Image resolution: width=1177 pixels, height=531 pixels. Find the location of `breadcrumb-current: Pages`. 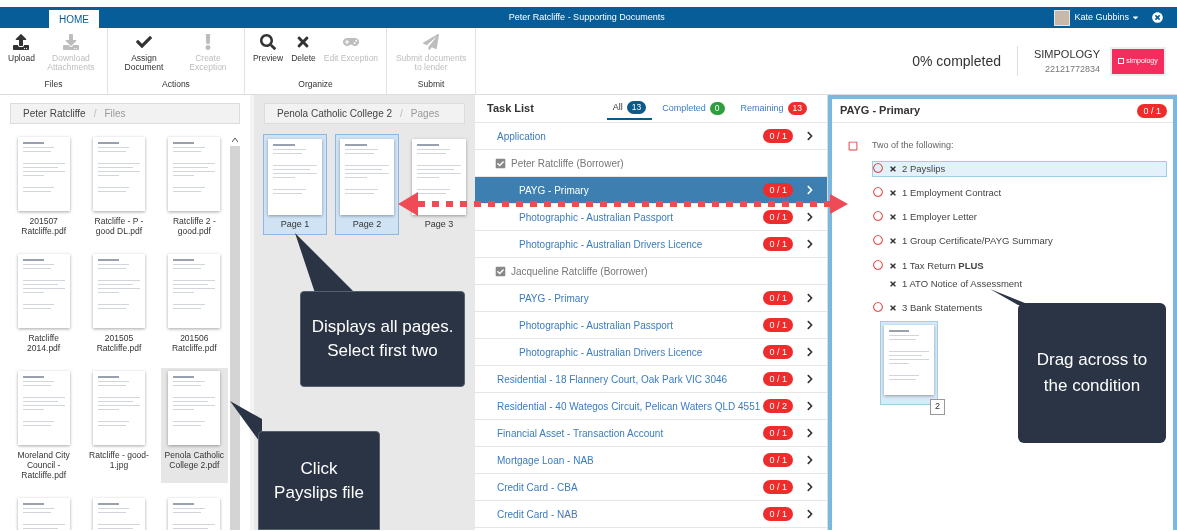

breadcrumb-current: Pages is located at coordinates (425, 114).